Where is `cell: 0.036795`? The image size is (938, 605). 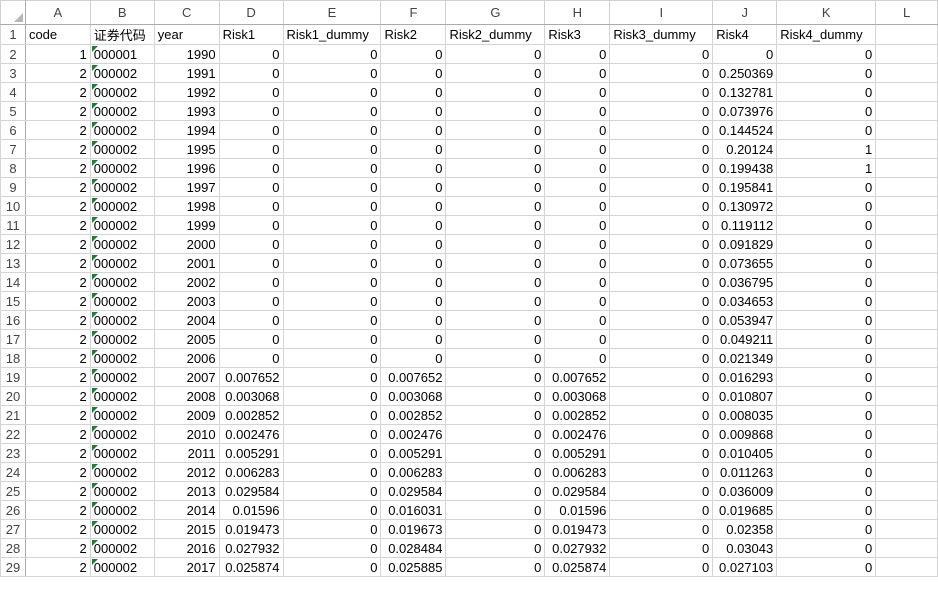
cell: 0.036795 is located at coordinates (745, 282).